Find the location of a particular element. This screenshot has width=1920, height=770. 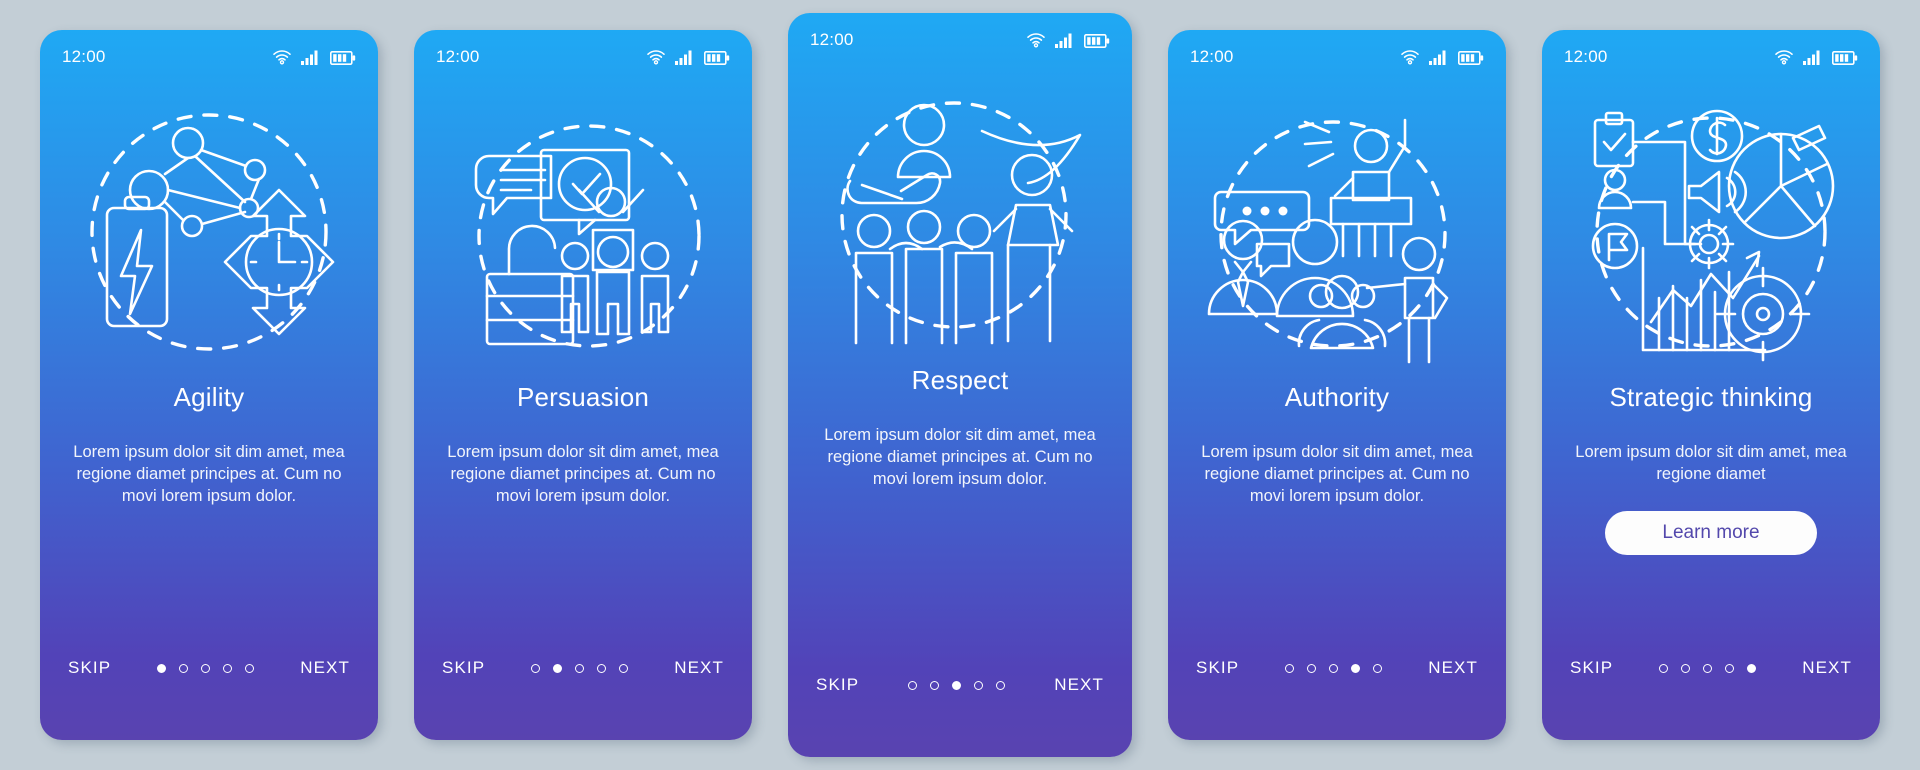

authority-illustration is located at coordinates (1337, 232).